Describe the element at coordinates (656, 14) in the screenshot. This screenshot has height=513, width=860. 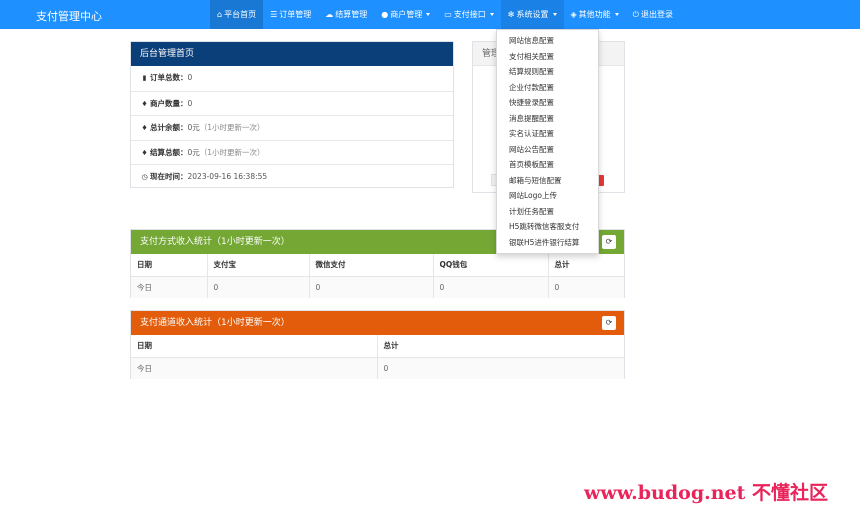
I see `nav-label: 退出登录` at that location.